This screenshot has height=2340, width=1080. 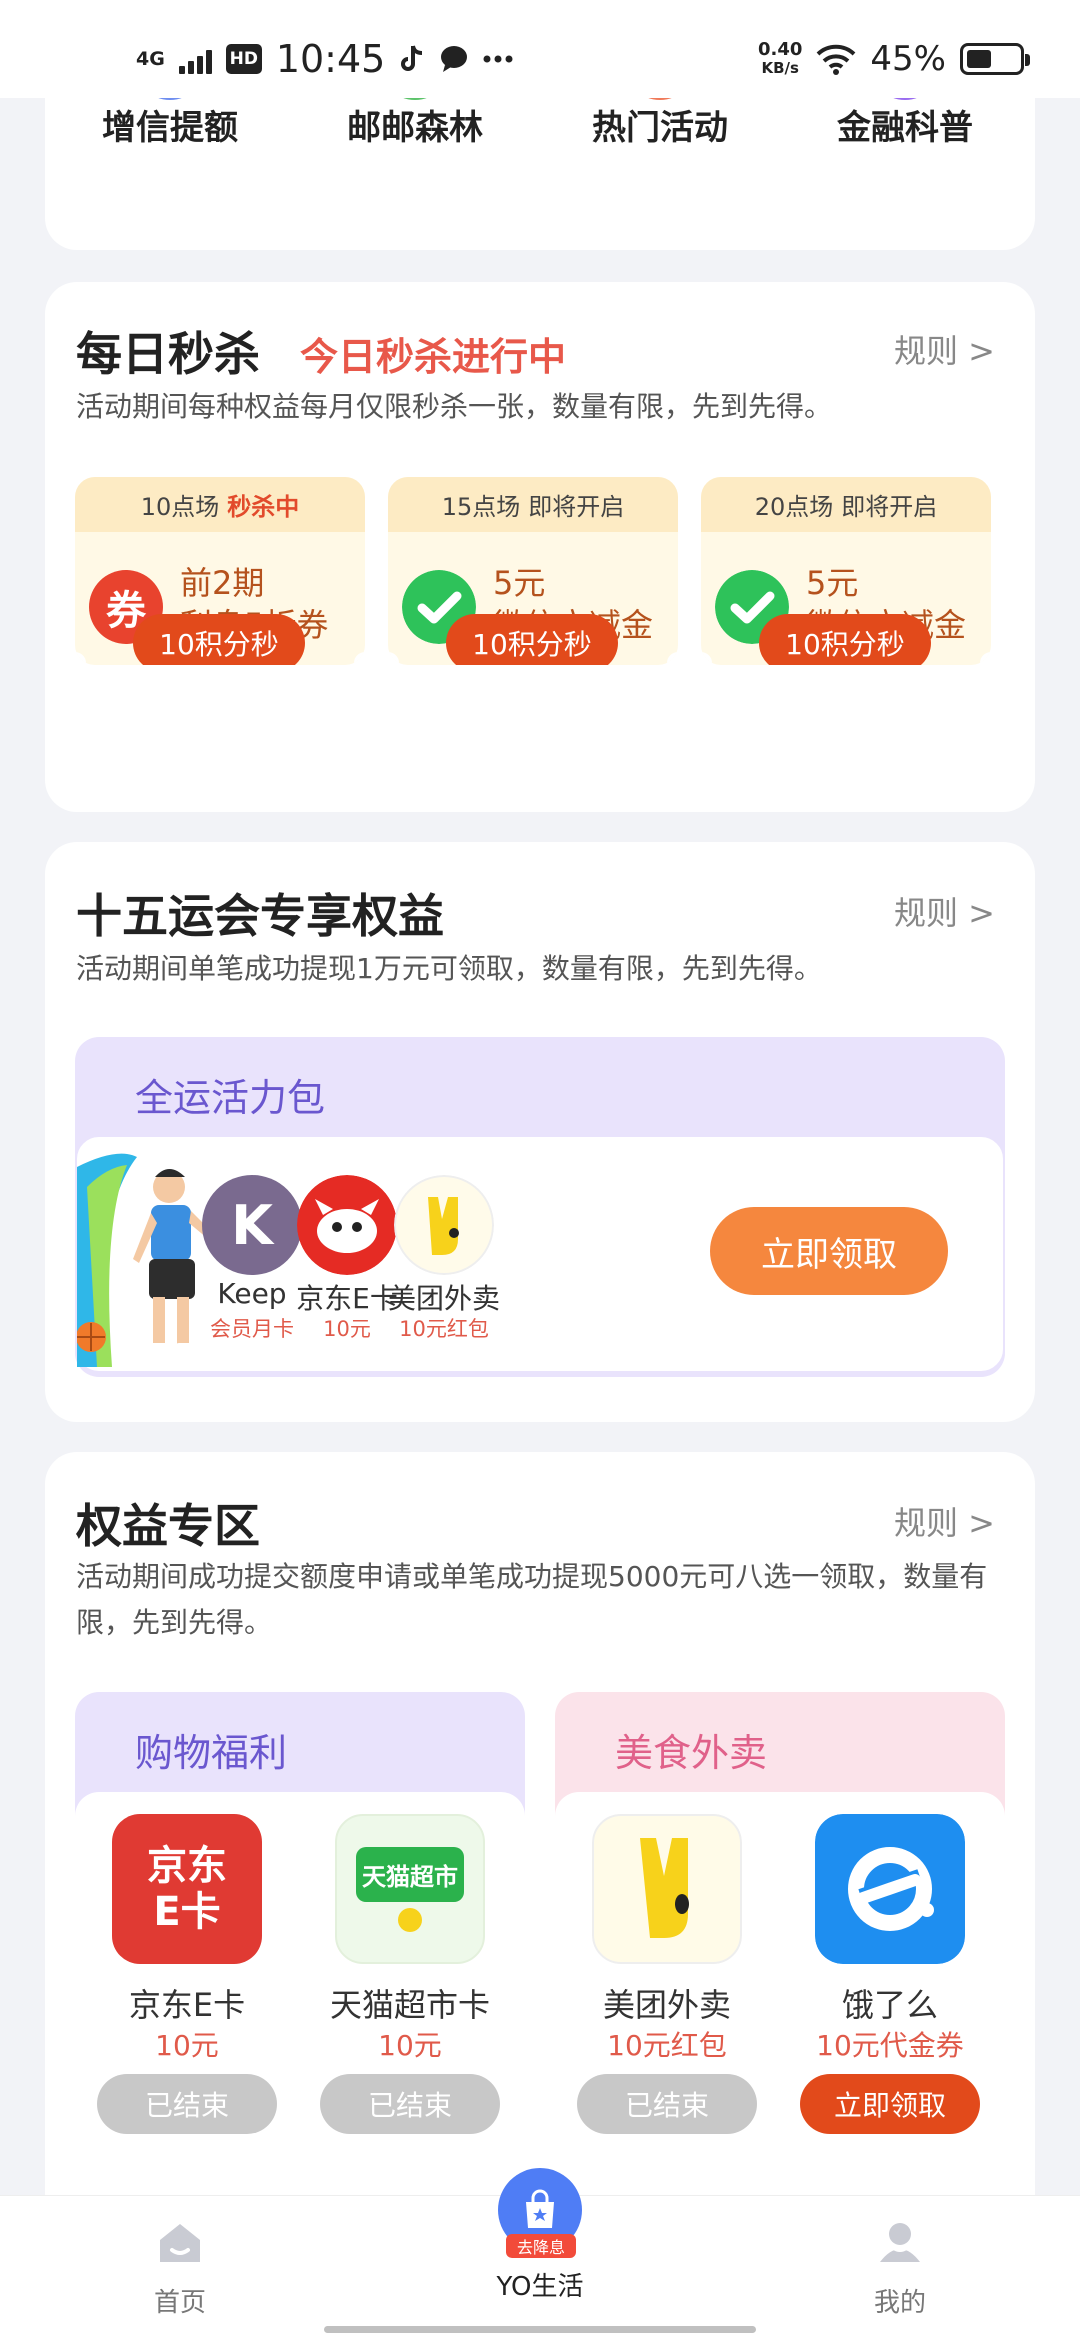 What do you see at coordinates (846, 571) in the screenshot?
I see `flash-ticket: 20点场 即将开启 5元 微信立减金 10积分秒` at bounding box center [846, 571].